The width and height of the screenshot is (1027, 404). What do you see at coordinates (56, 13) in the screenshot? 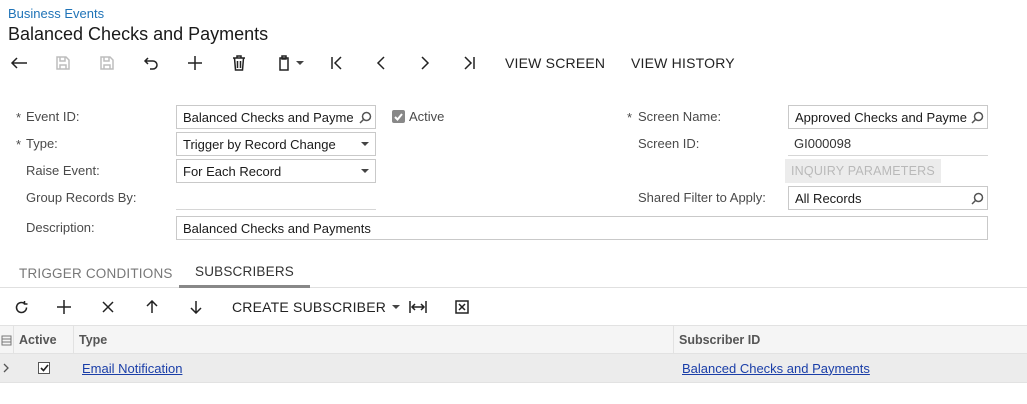
I see `breadcrumb: Business Events` at bounding box center [56, 13].